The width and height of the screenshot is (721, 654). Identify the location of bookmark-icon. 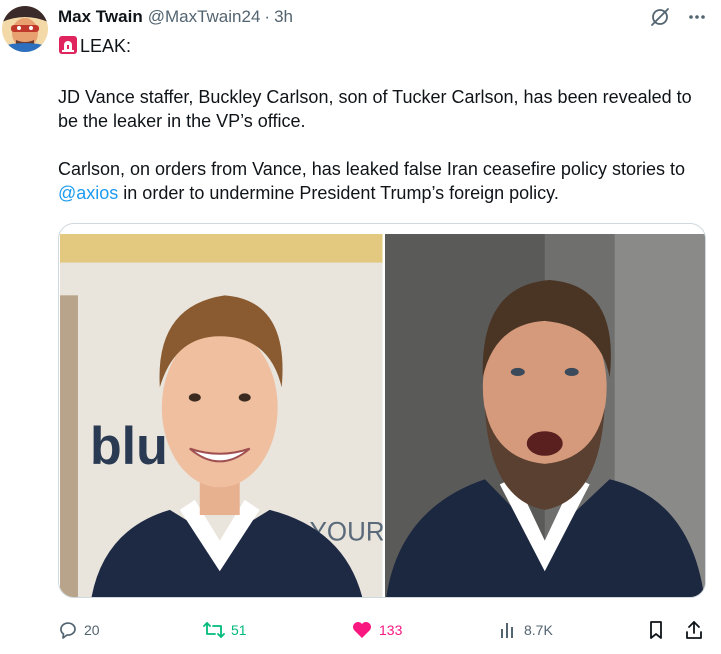
(656, 630).